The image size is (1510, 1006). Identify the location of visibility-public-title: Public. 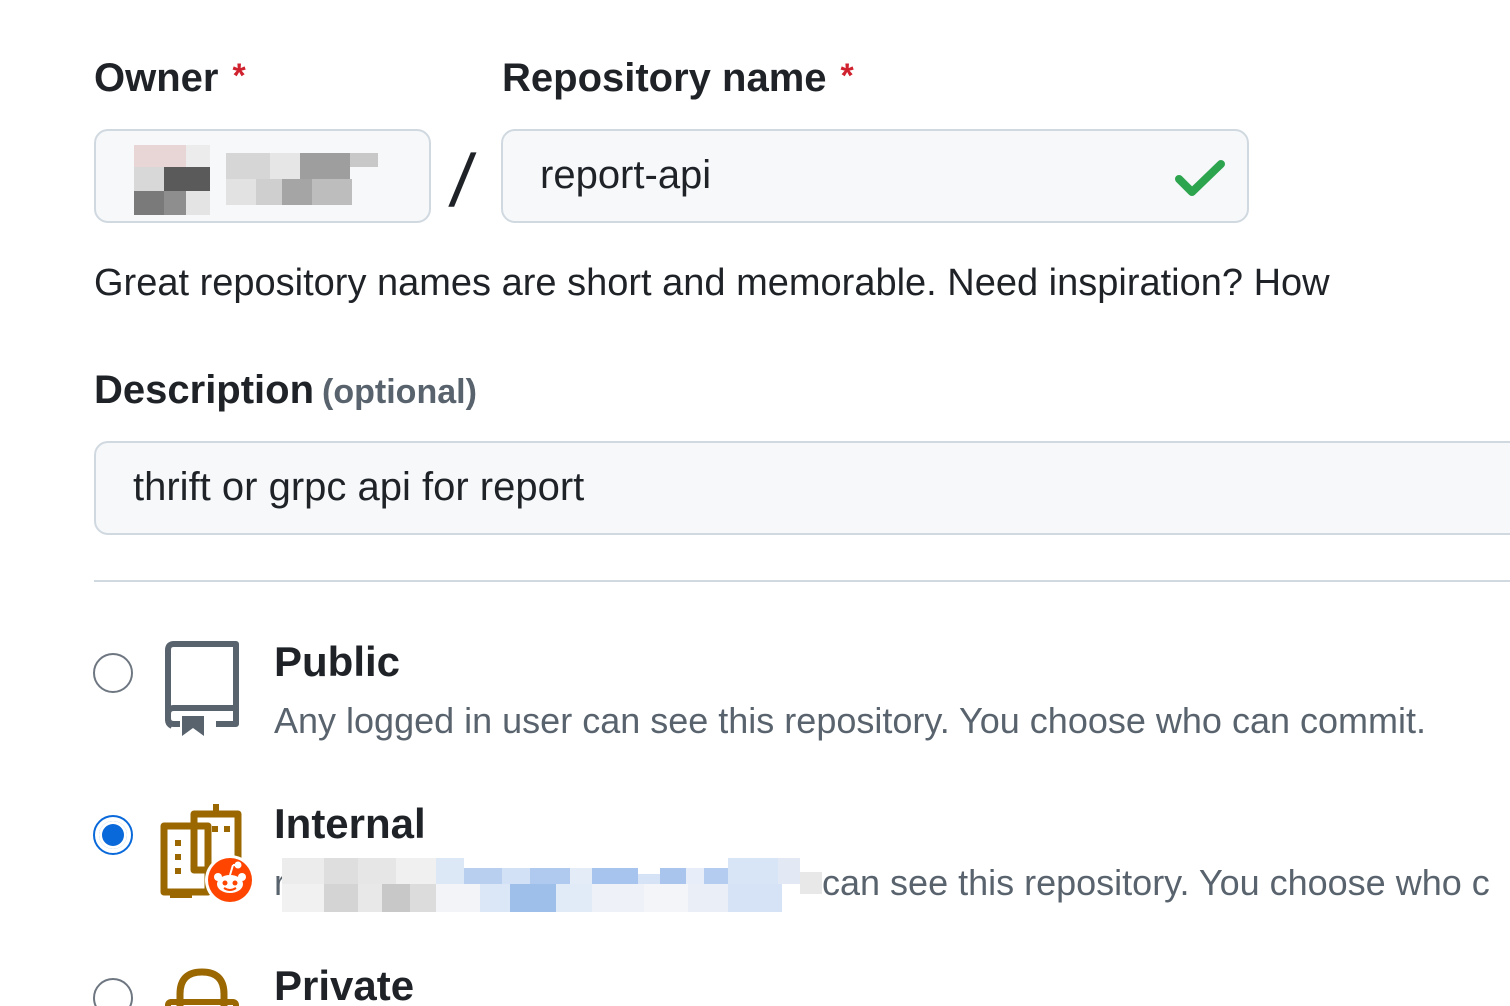
(337, 661).